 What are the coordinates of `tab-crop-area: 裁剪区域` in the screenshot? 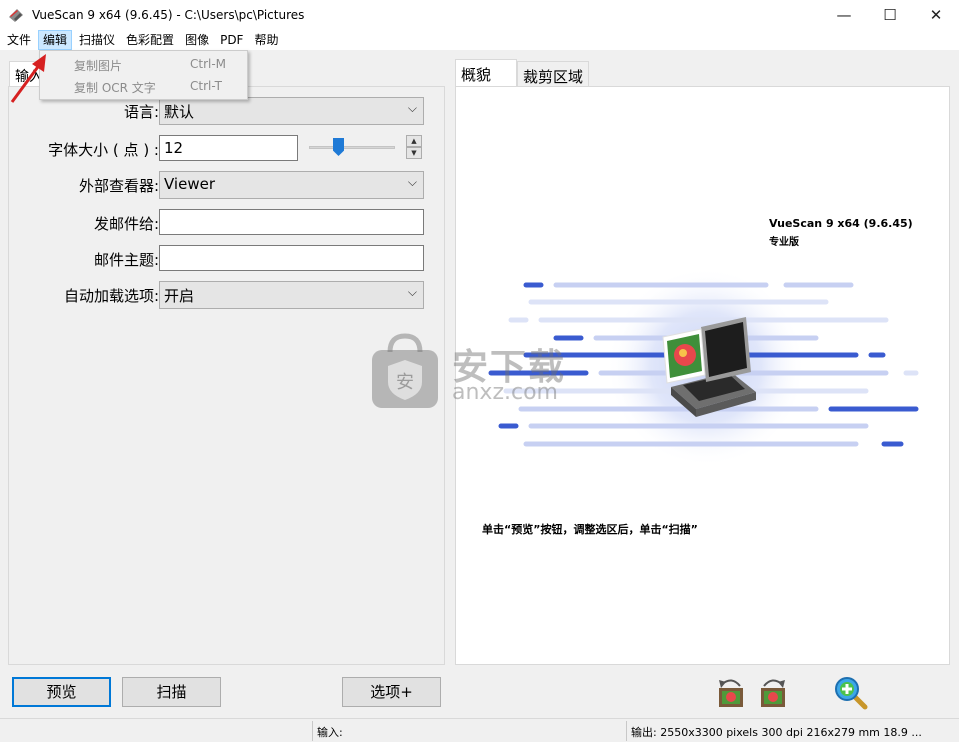 It's located at (553, 74).